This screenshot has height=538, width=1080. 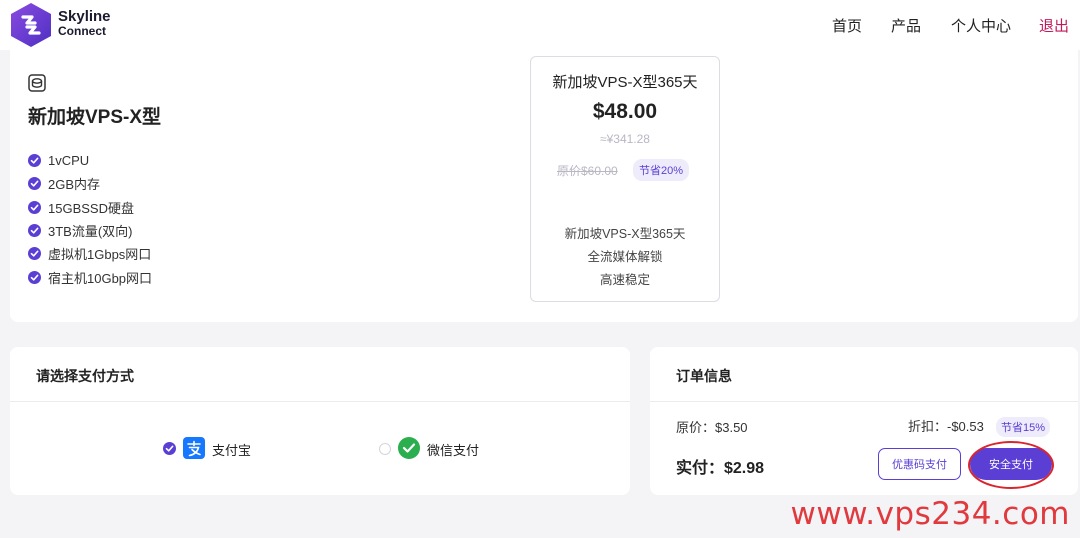 I want to click on brand-line2: Connect, so click(x=82, y=31).